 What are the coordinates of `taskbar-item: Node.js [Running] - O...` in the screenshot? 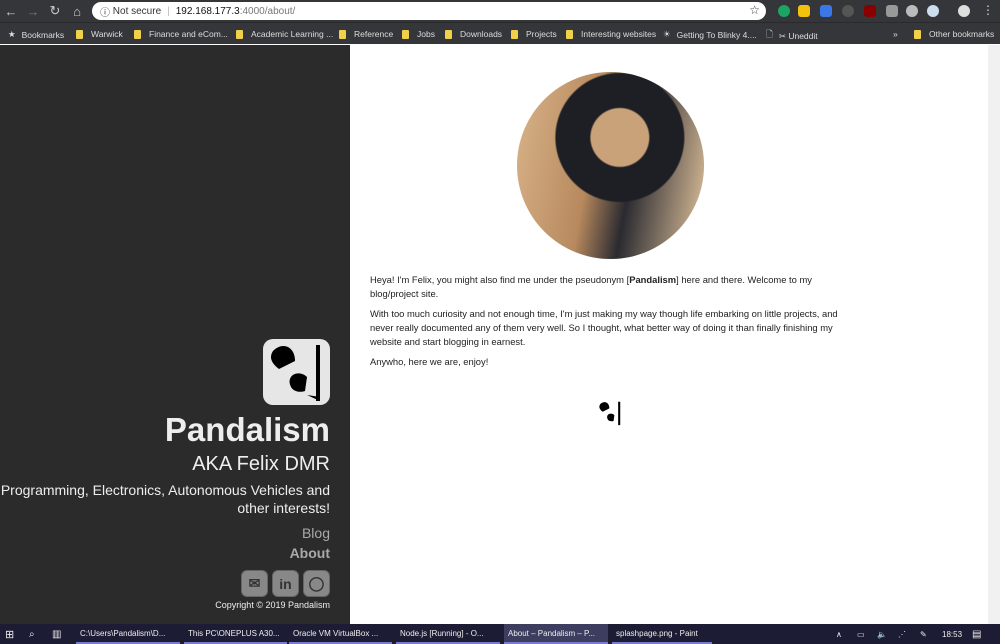 It's located at (448, 634).